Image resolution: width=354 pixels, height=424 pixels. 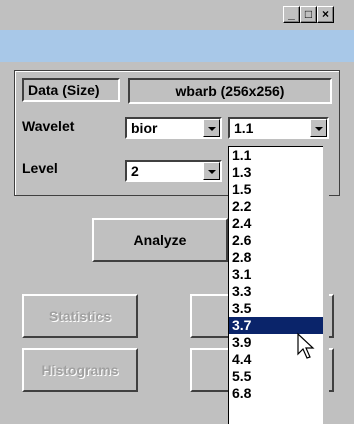 What do you see at coordinates (278, 308) in the screenshot?
I see `dropdown-option: 3.5` at bounding box center [278, 308].